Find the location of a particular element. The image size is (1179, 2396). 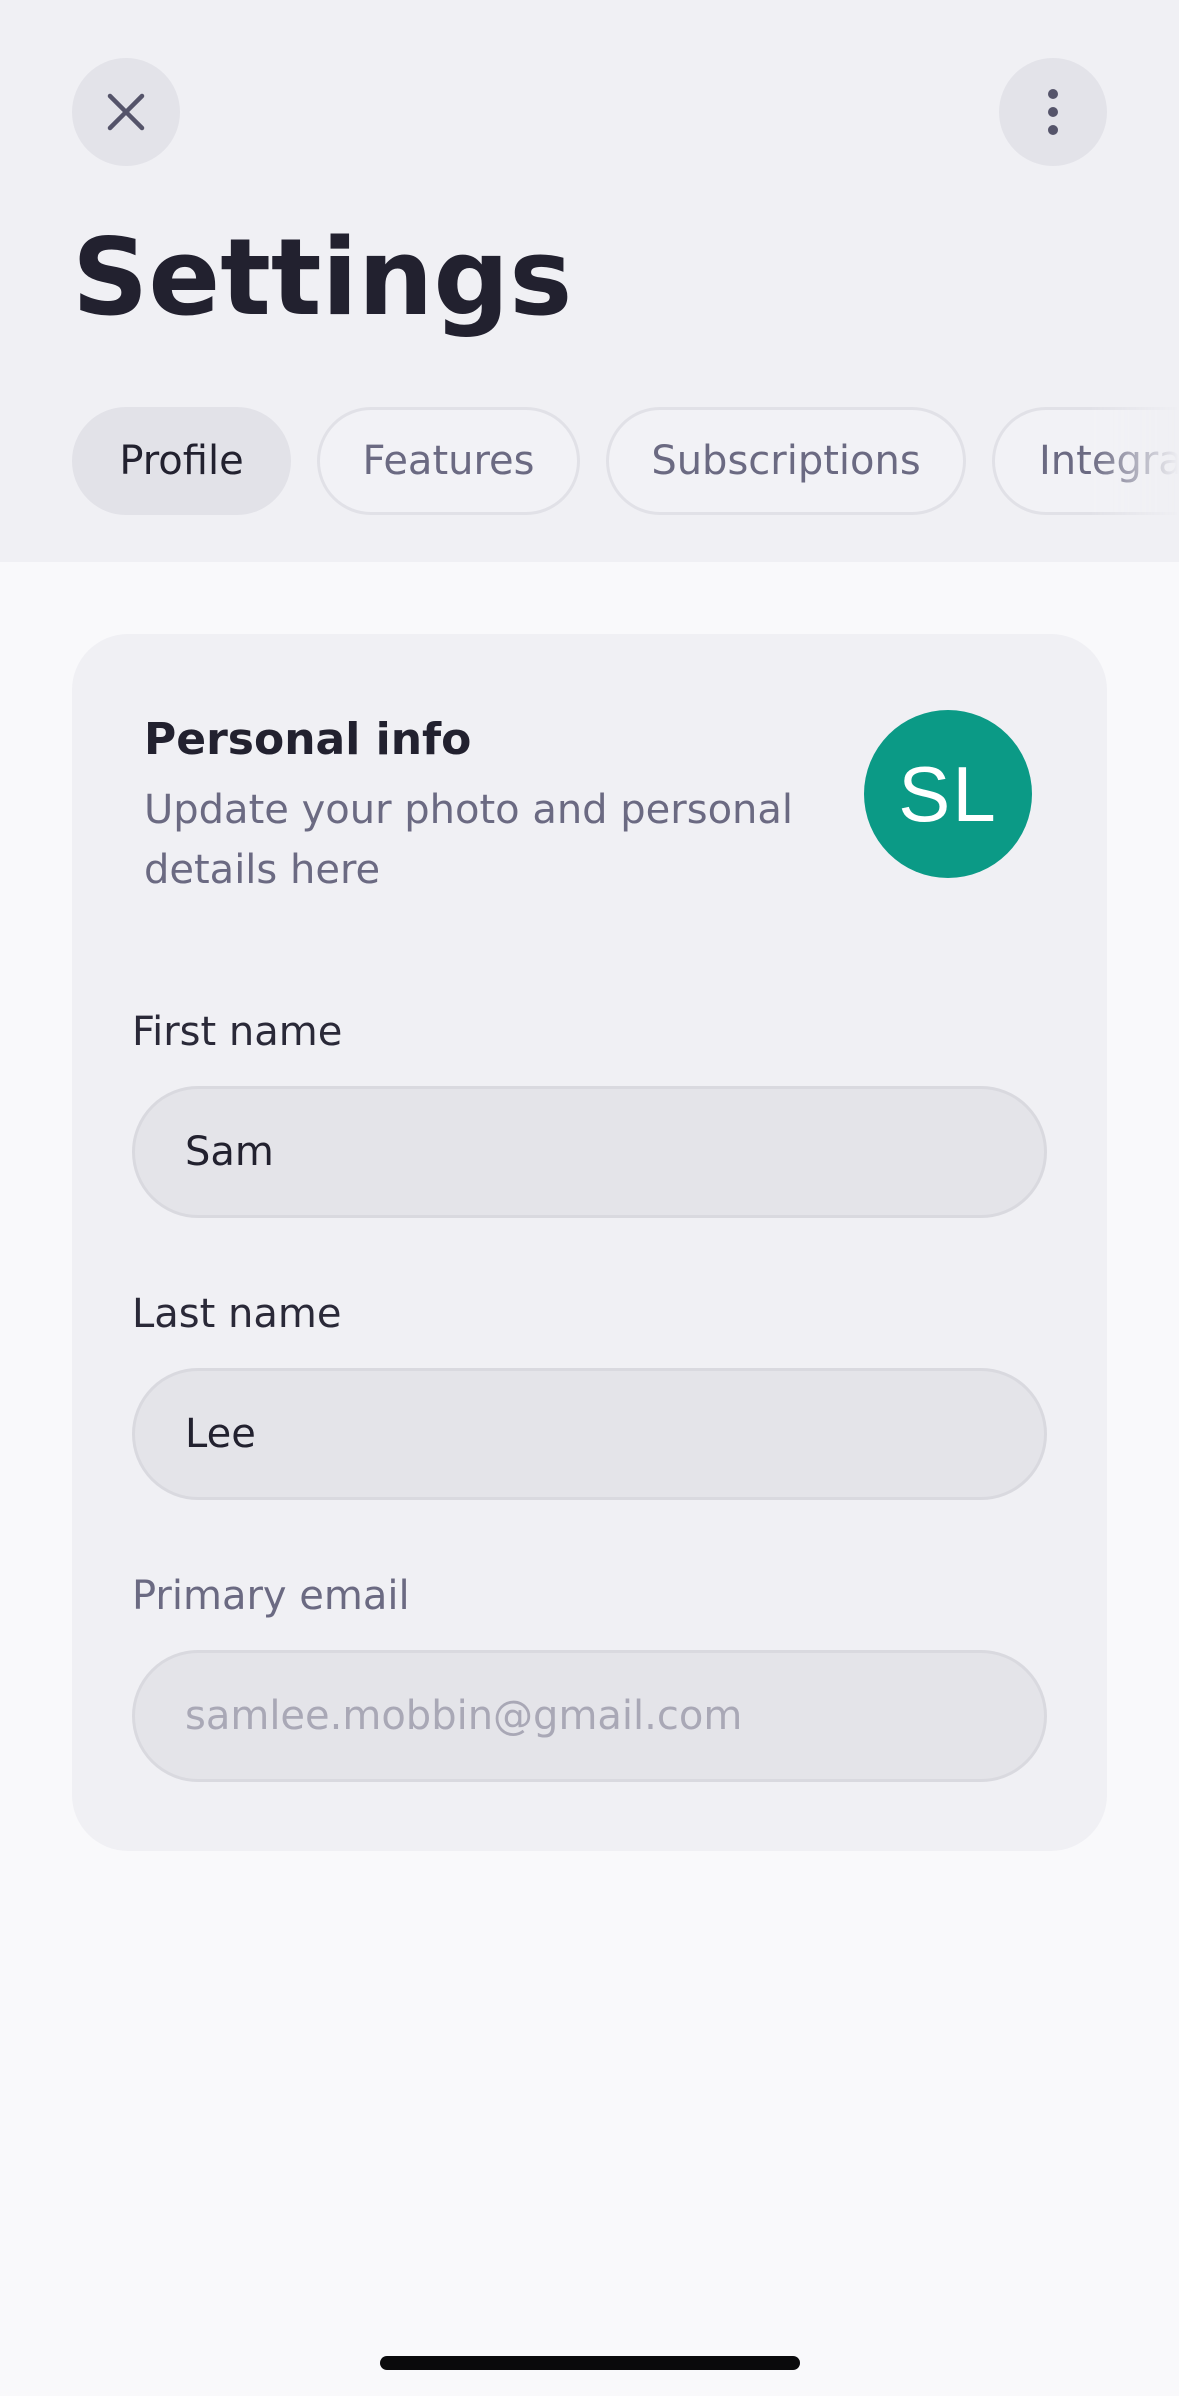

tab-integrations: Integrations is located at coordinates (1085, 461).